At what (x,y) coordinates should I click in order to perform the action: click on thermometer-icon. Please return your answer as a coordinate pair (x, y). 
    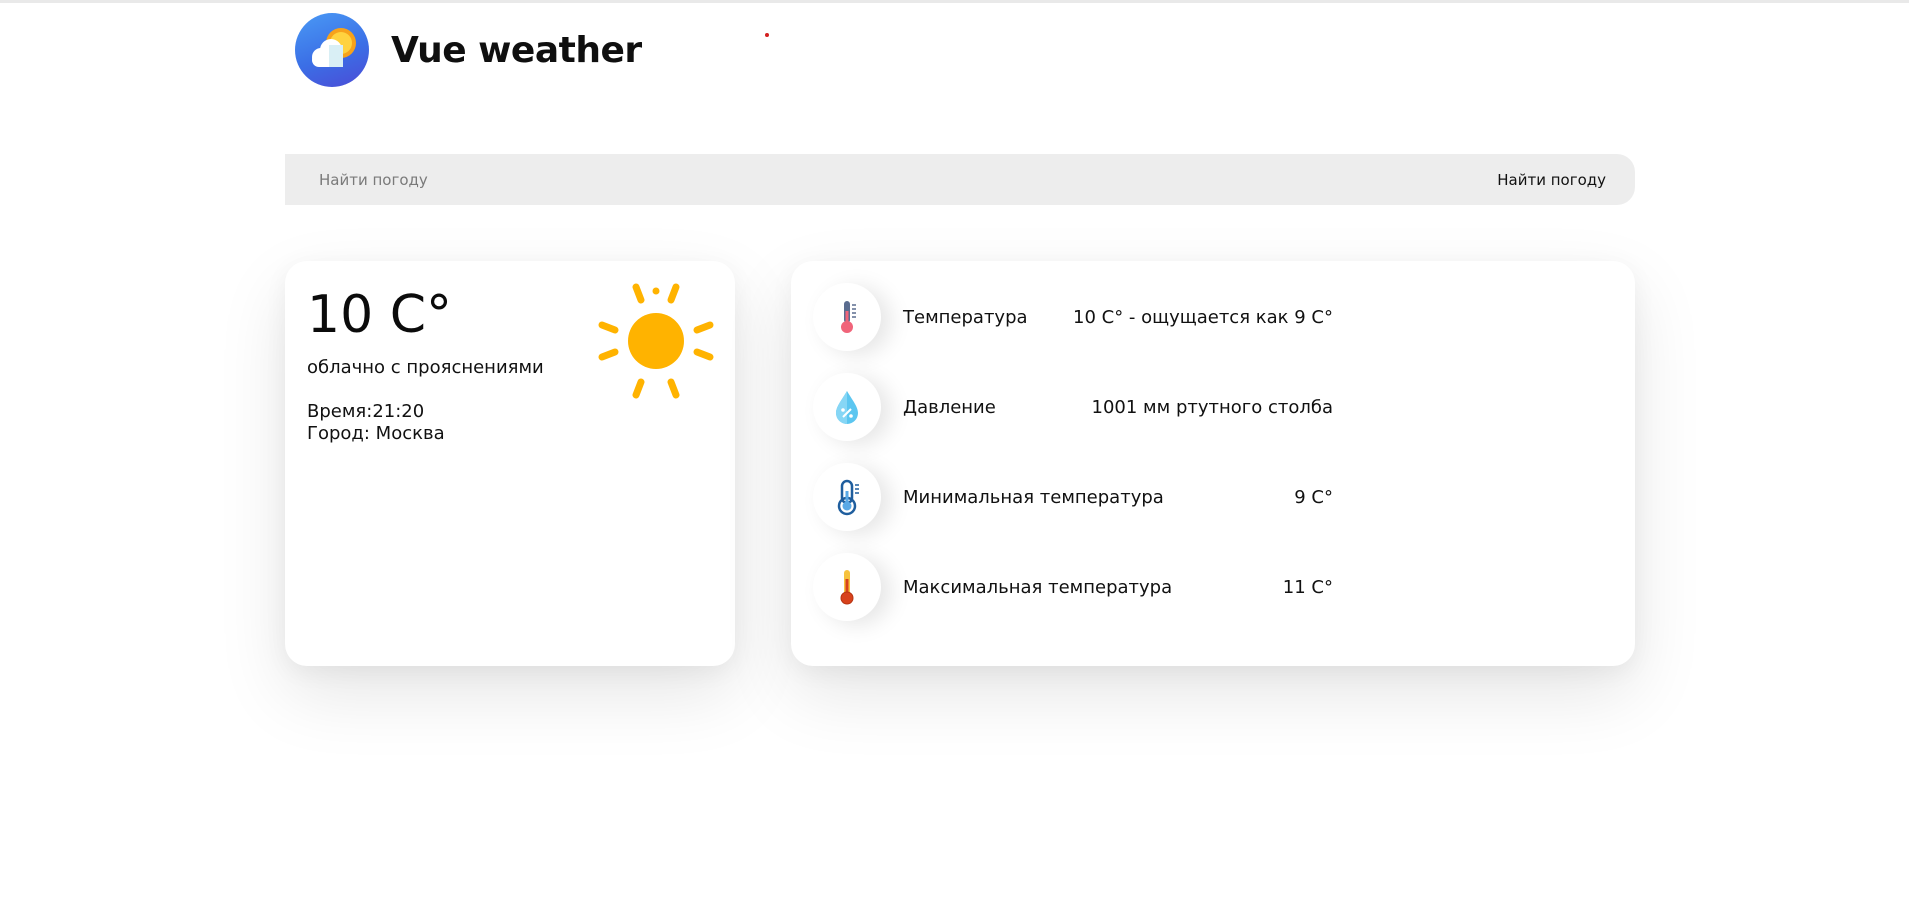
    Looking at the image, I should click on (847, 317).